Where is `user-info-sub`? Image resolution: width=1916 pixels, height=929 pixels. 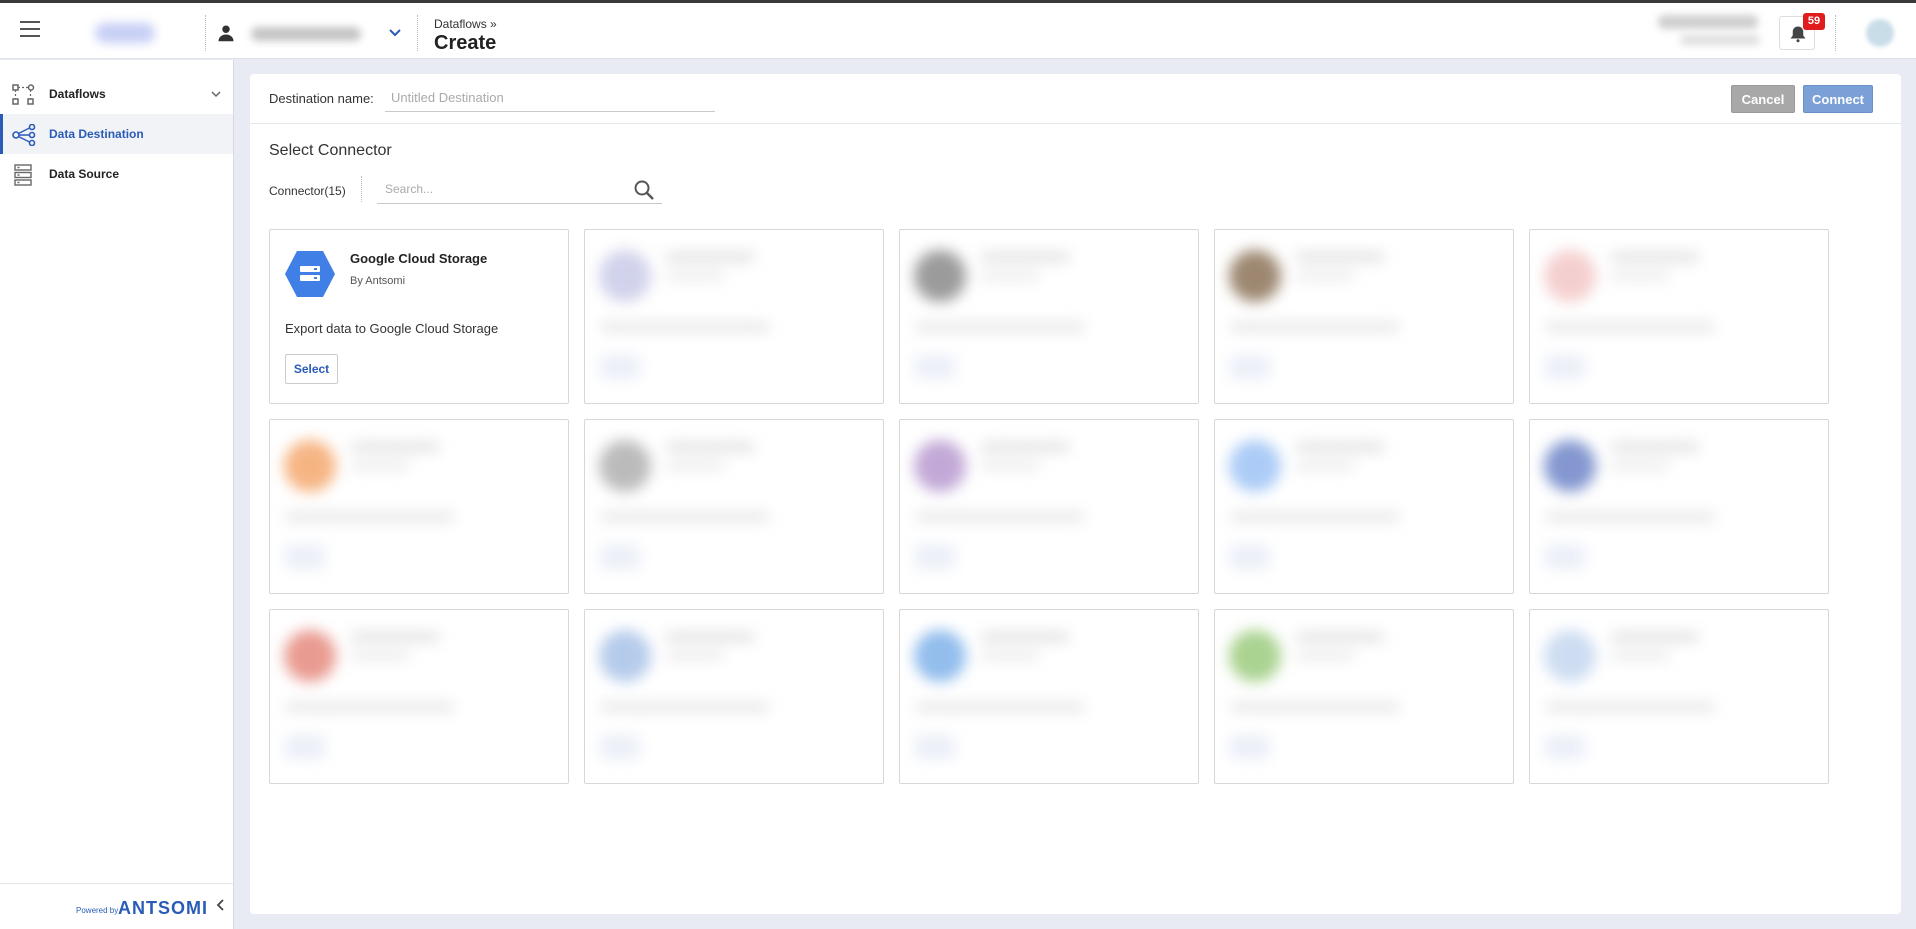
user-info-sub is located at coordinates (1720, 40).